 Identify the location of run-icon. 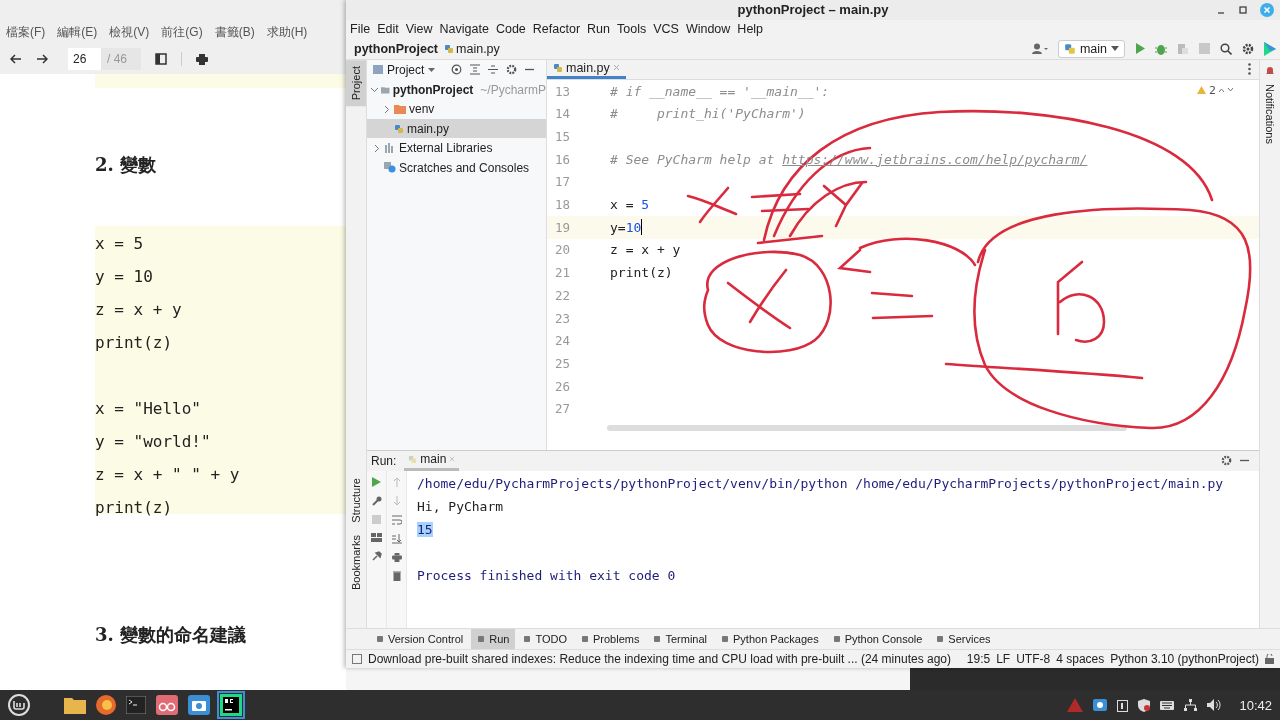
(1140, 49).